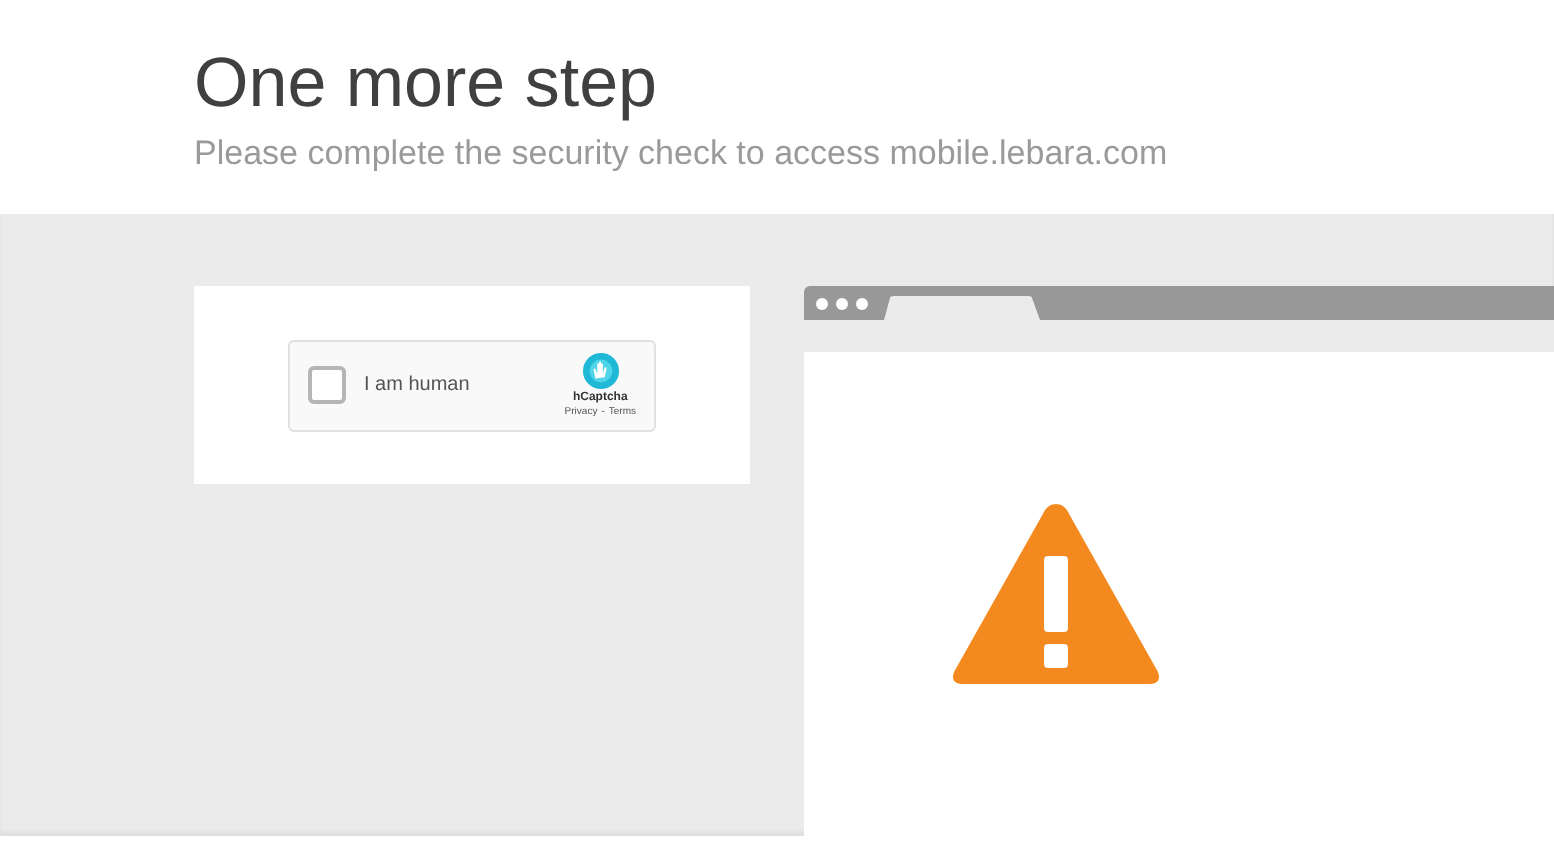  I want to click on hand-logo-icon, so click(600, 371).